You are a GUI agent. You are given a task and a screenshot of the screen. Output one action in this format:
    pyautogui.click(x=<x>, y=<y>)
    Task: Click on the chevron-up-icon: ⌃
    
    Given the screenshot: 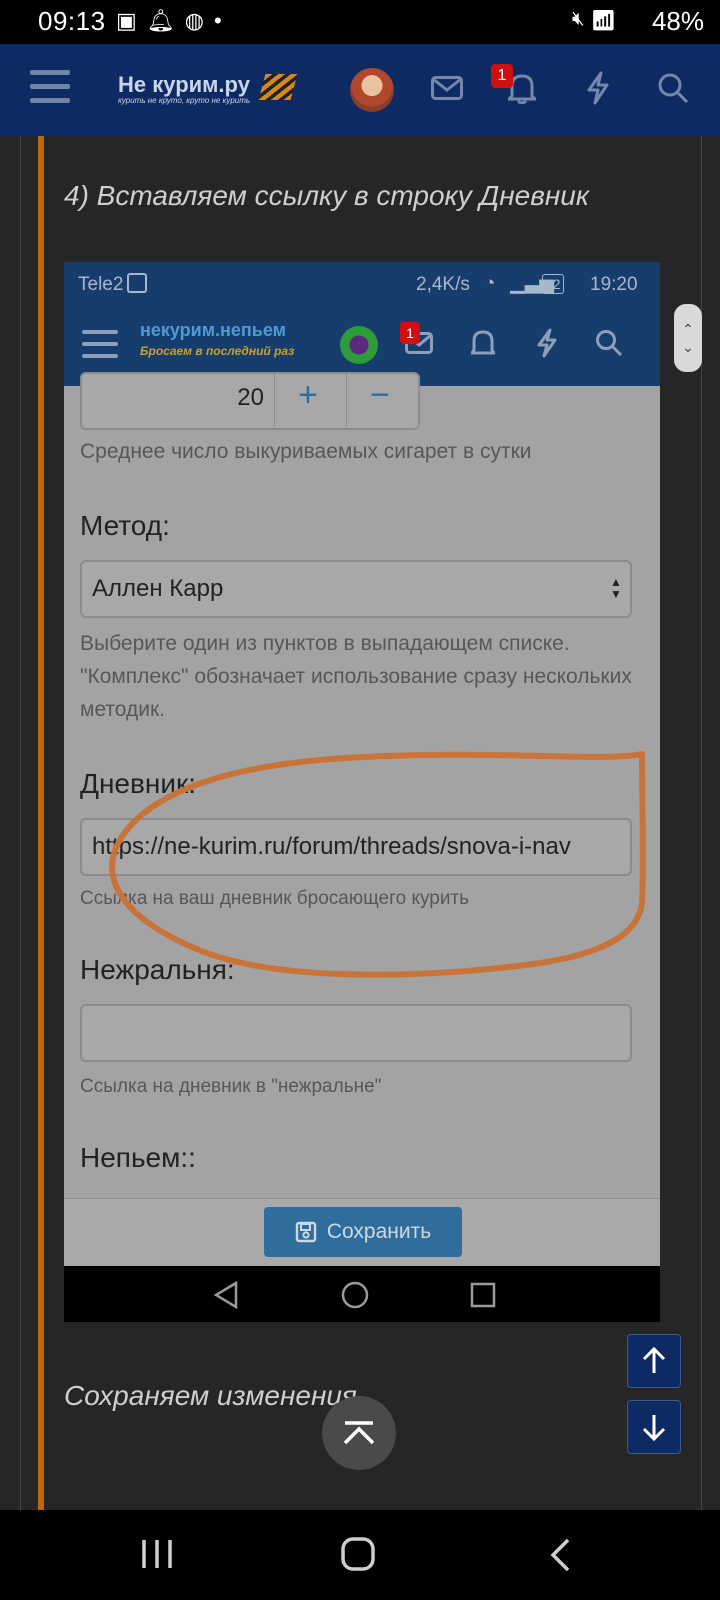 What is the action you would take?
    pyautogui.click(x=688, y=329)
    